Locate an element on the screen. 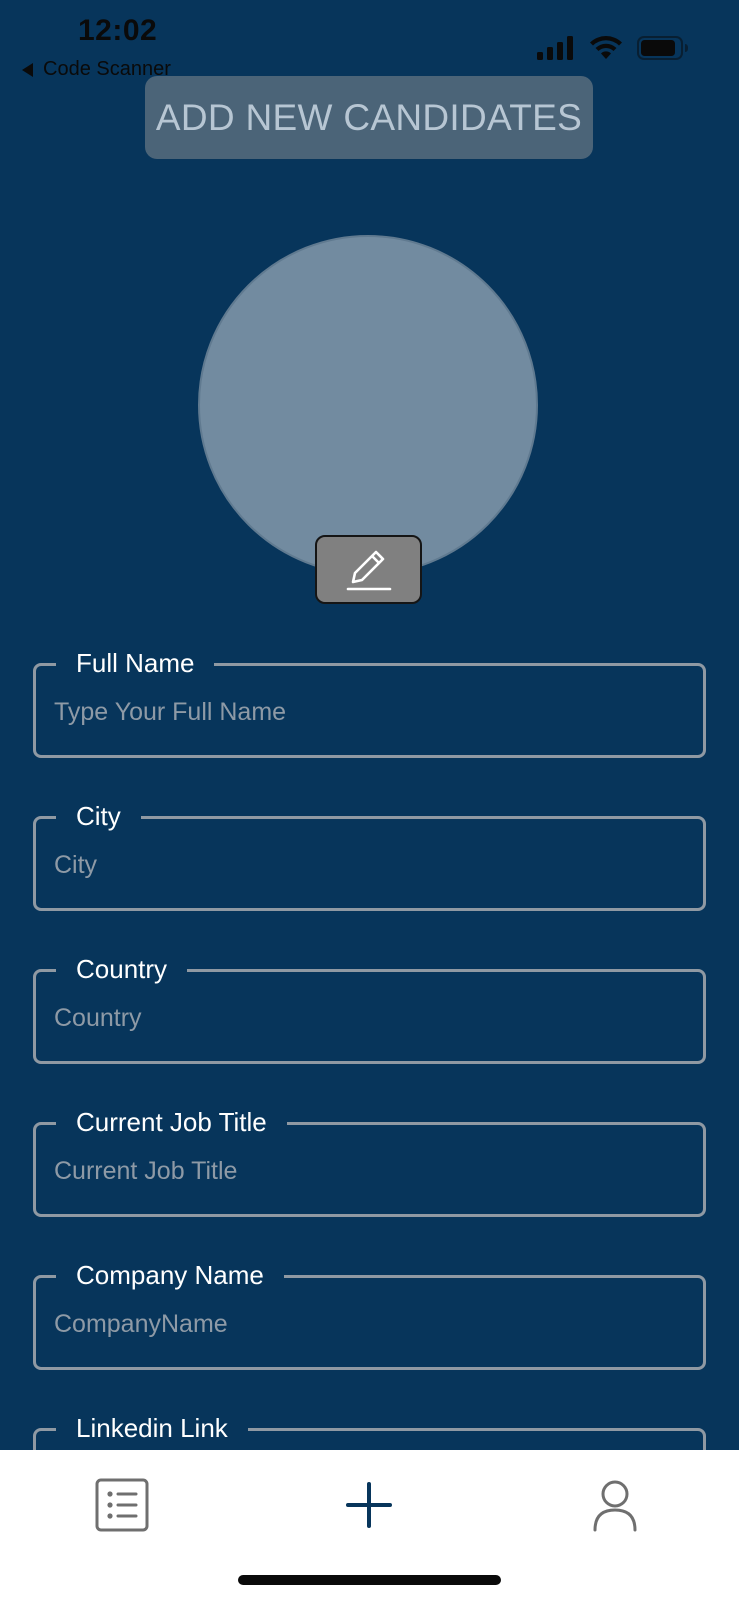  company-name-label: Company Name is located at coordinates (170, 1275).